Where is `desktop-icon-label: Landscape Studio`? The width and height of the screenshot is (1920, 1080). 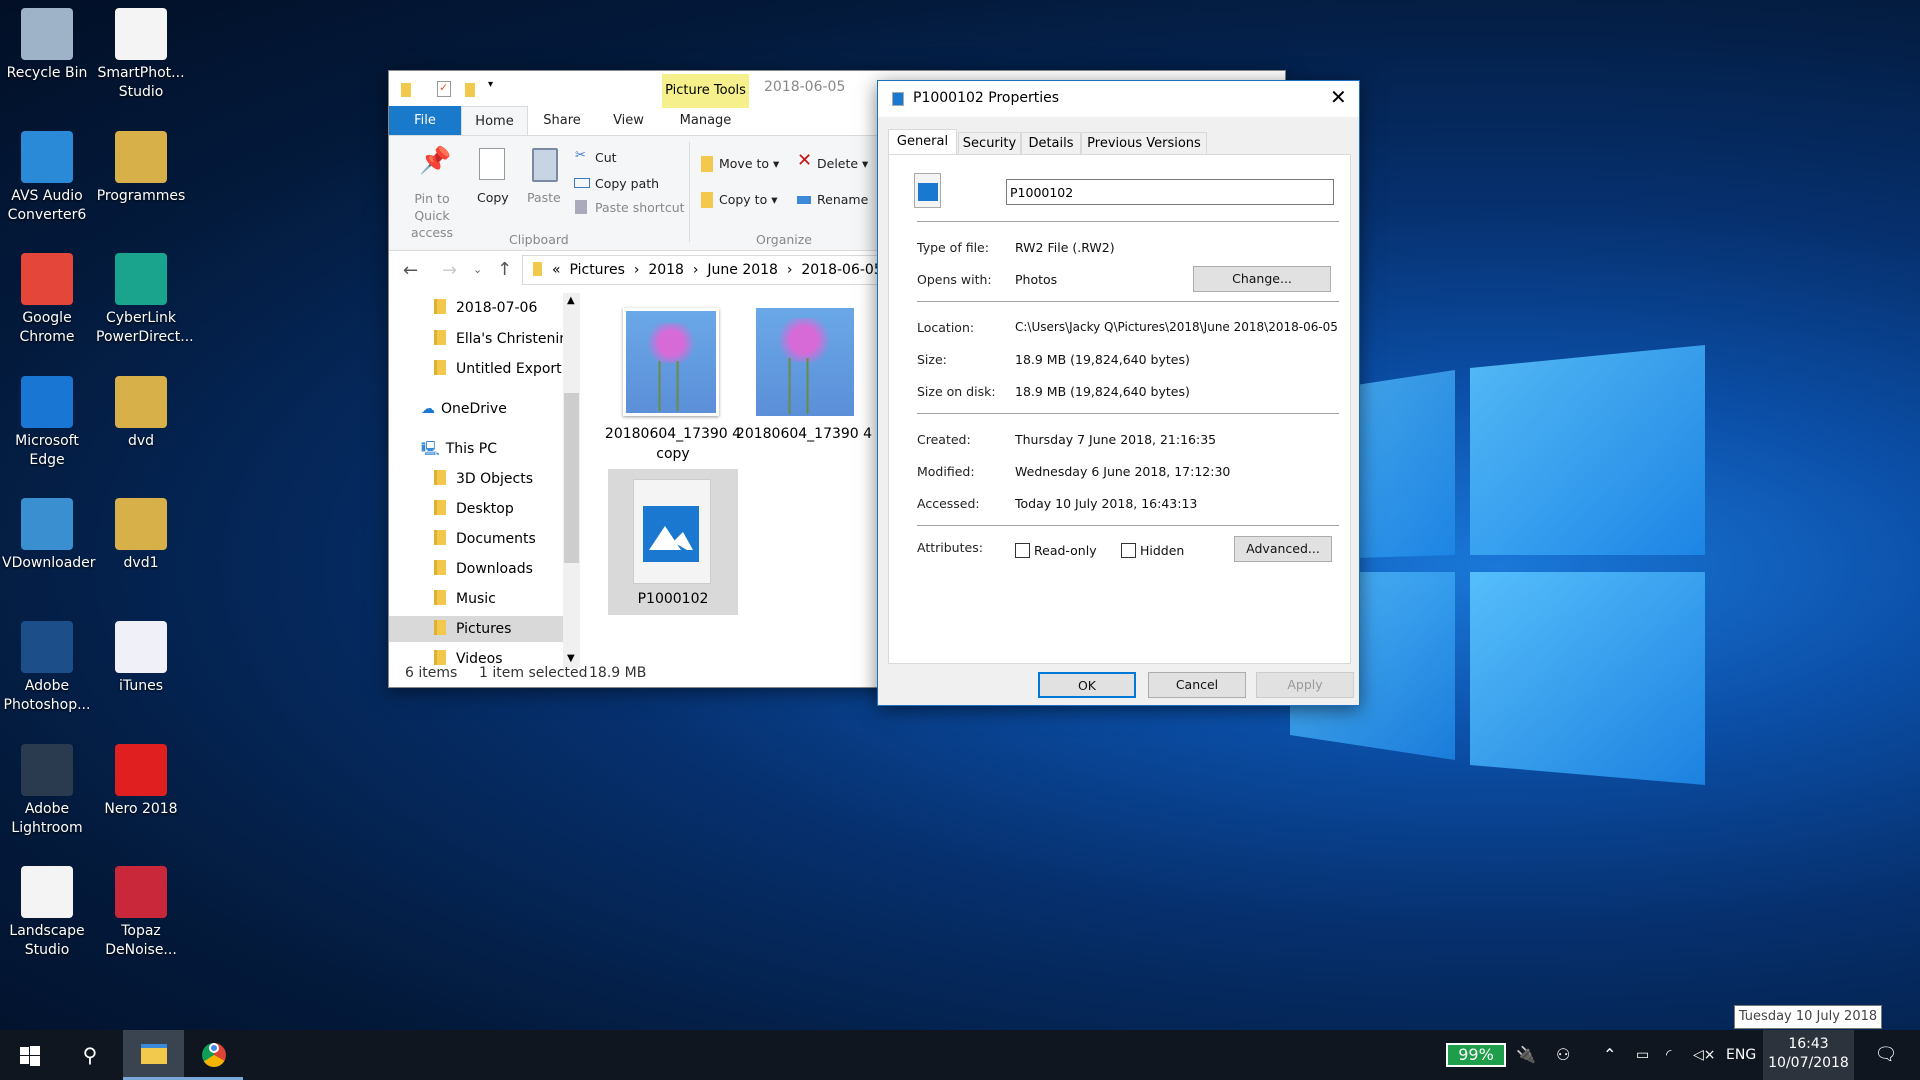 desktop-icon-label: Landscape Studio is located at coordinates (47, 941).